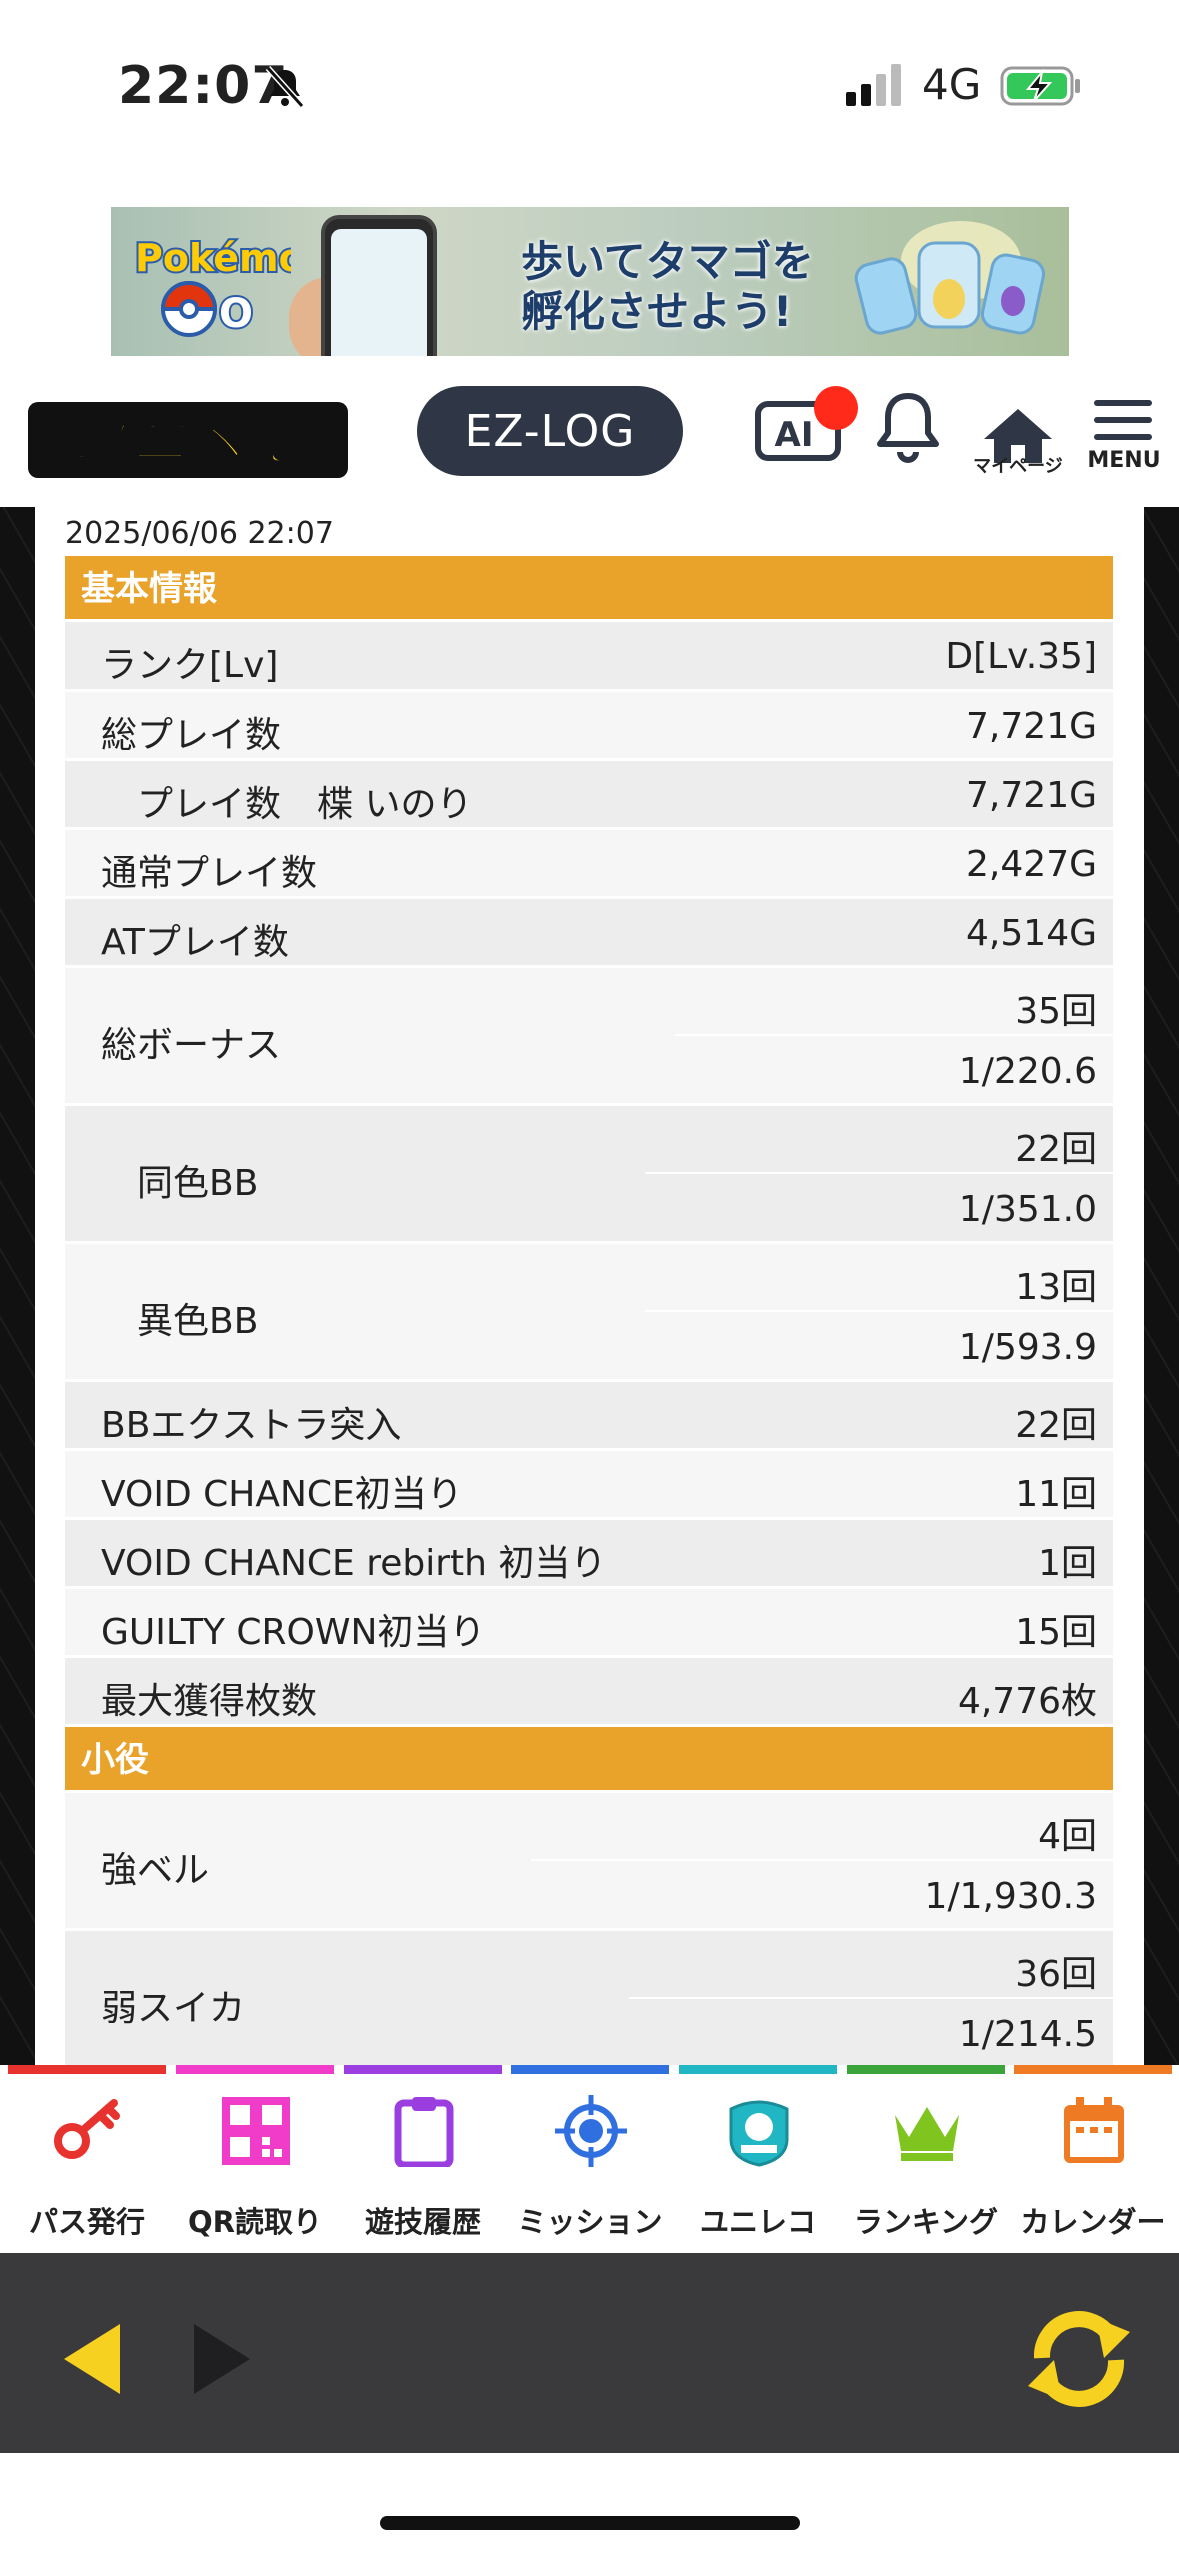  What do you see at coordinates (1027, 1071) in the screenshot?
I see `row-value-ratio: 1/220.6` at bounding box center [1027, 1071].